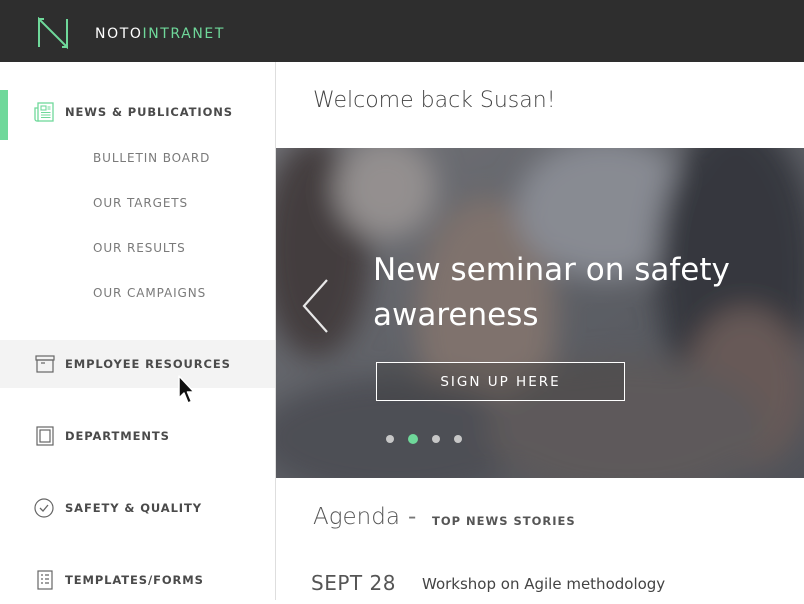 The height and width of the screenshot is (604, 804). I want to click on welcome-message: Welcome back Susan!, so click(434, 100).